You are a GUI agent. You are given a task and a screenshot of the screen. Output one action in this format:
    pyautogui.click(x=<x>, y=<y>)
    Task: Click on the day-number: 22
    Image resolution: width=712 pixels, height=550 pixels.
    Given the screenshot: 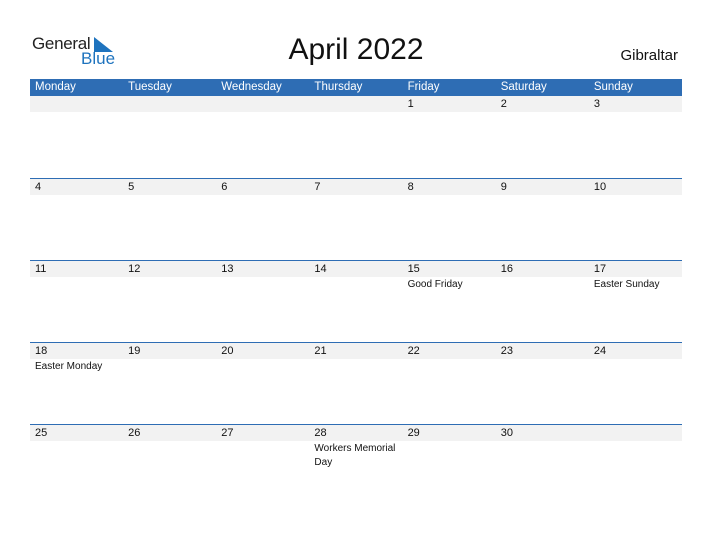 What is the action you would take?
    pyautogui.click(x=413, y=351)
    